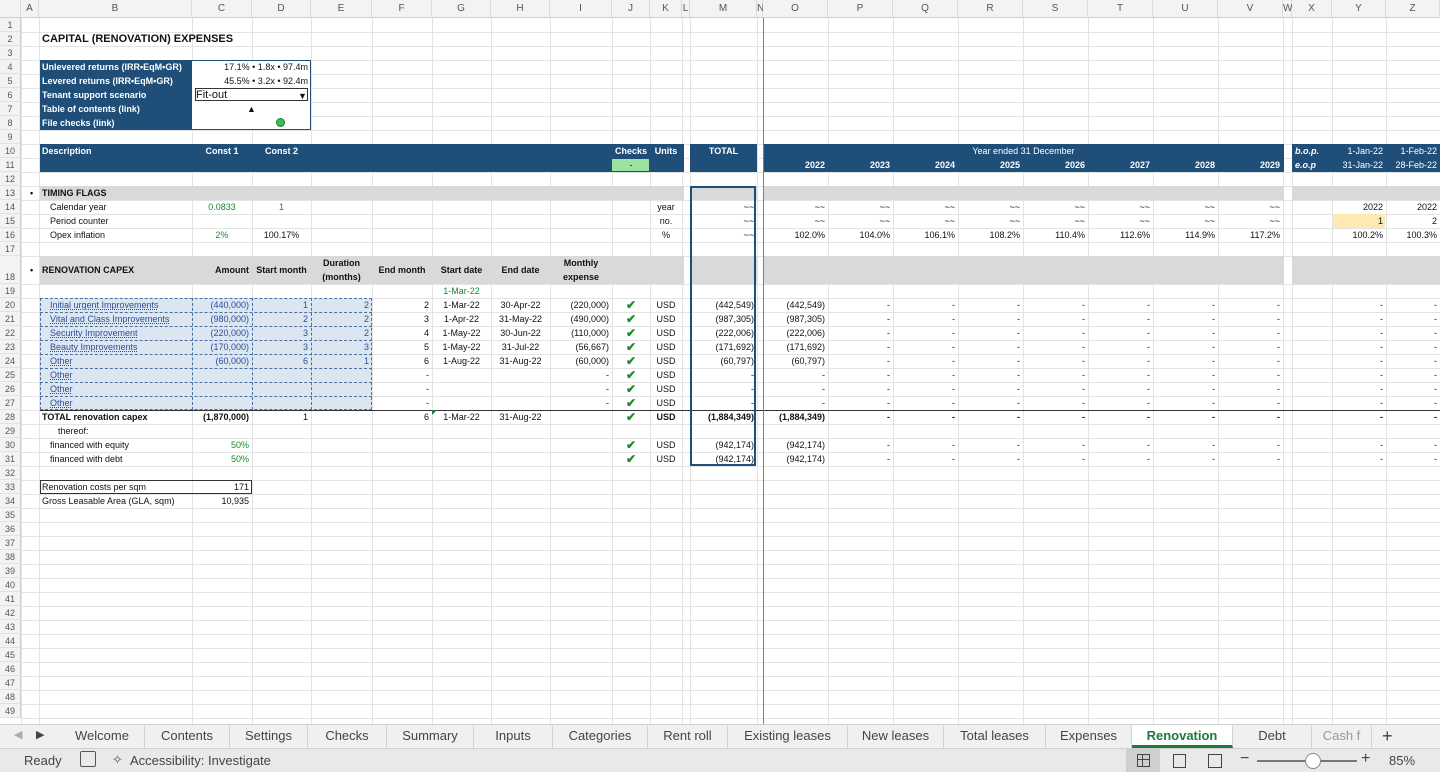 This screenshot has width=1440, height=772. Describe the element at coordinates (281, 361) in the screenshot. I see `capex-start-month: 6` at that location.